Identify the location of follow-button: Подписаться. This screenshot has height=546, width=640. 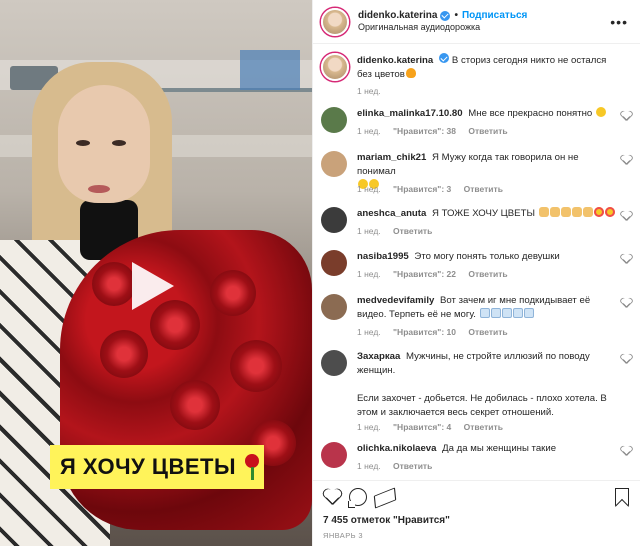
(494, 16).